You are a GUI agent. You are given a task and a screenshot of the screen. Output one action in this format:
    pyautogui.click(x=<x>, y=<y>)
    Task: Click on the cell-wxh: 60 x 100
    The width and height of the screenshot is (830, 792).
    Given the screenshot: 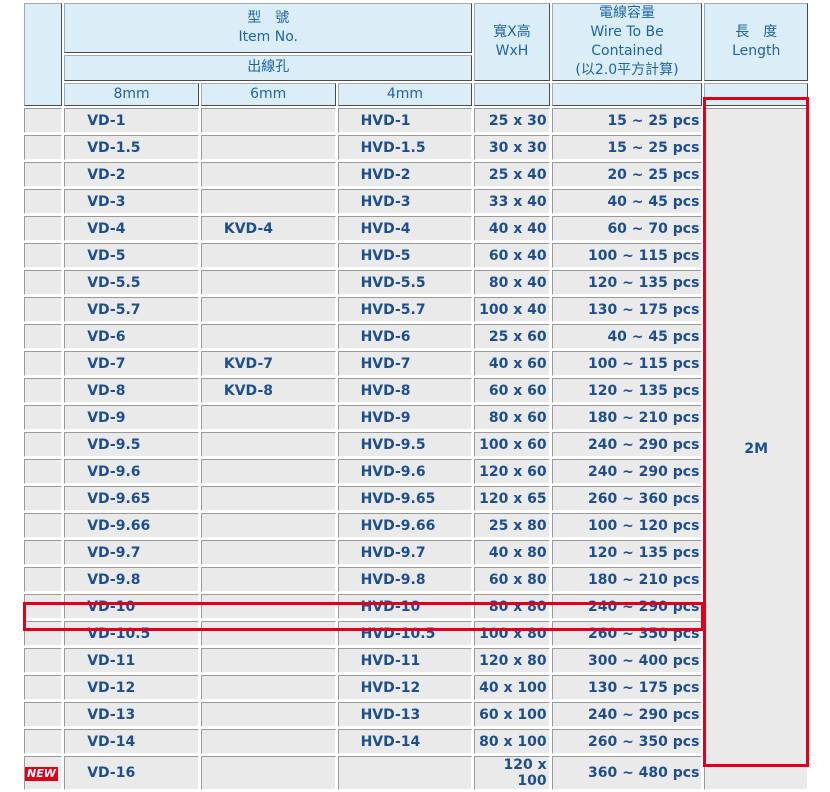 What is the action you would take?
    pyautogui.click(x=512, y=714)
    